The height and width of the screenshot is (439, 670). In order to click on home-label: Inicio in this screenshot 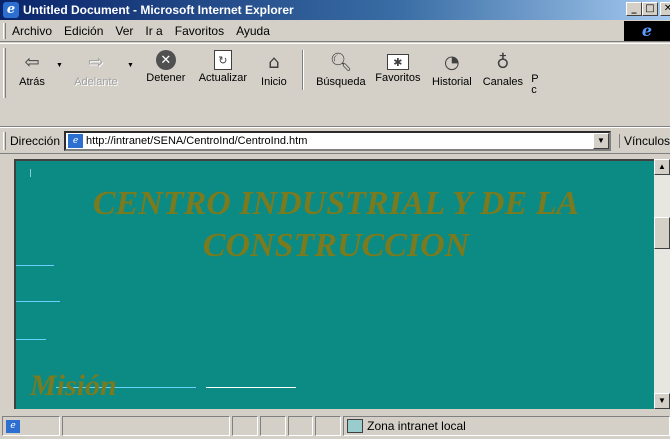, I will do `click(274, 82)`.